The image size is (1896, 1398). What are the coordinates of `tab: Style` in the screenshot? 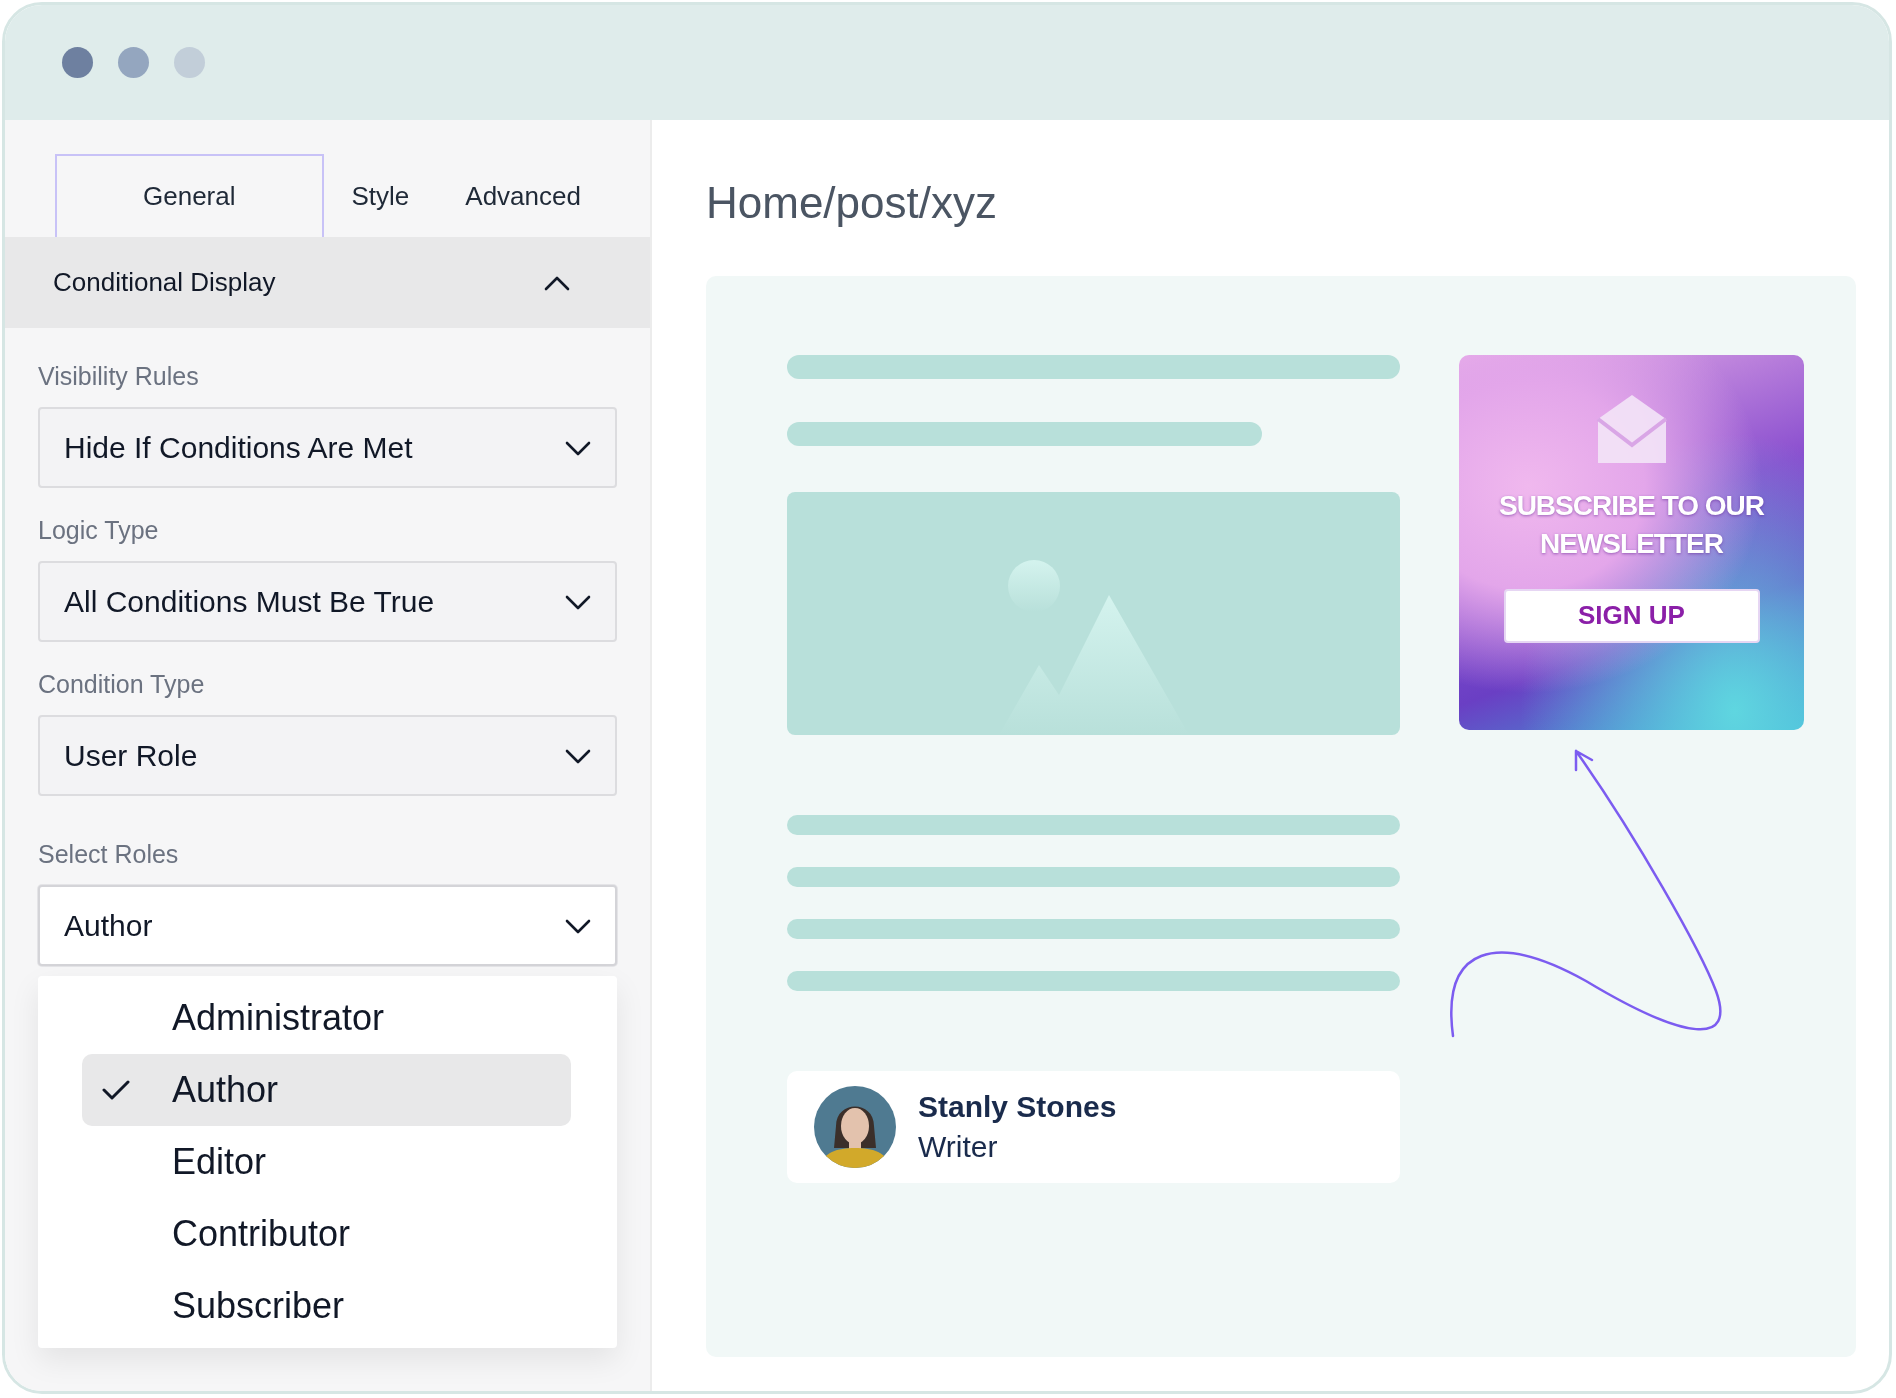 It's located at (380, 195).